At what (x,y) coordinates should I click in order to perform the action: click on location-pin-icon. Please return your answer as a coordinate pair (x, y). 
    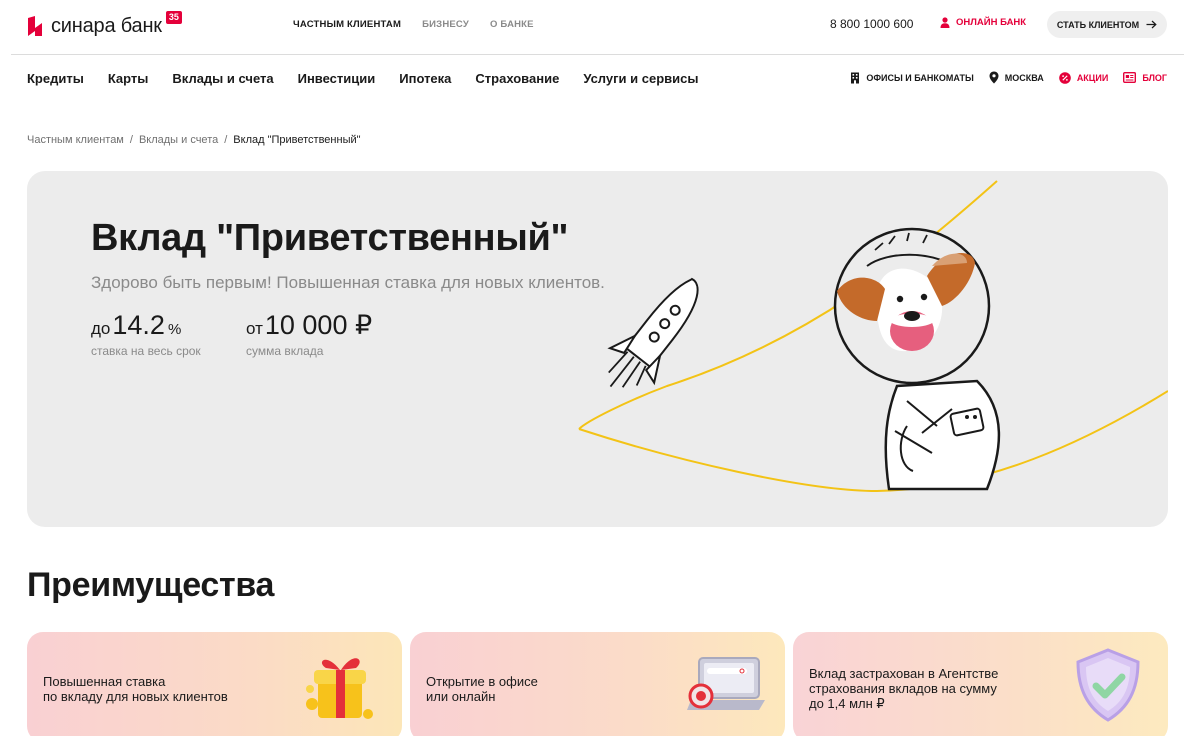
    Looking at the image, I should click on (994, 77).